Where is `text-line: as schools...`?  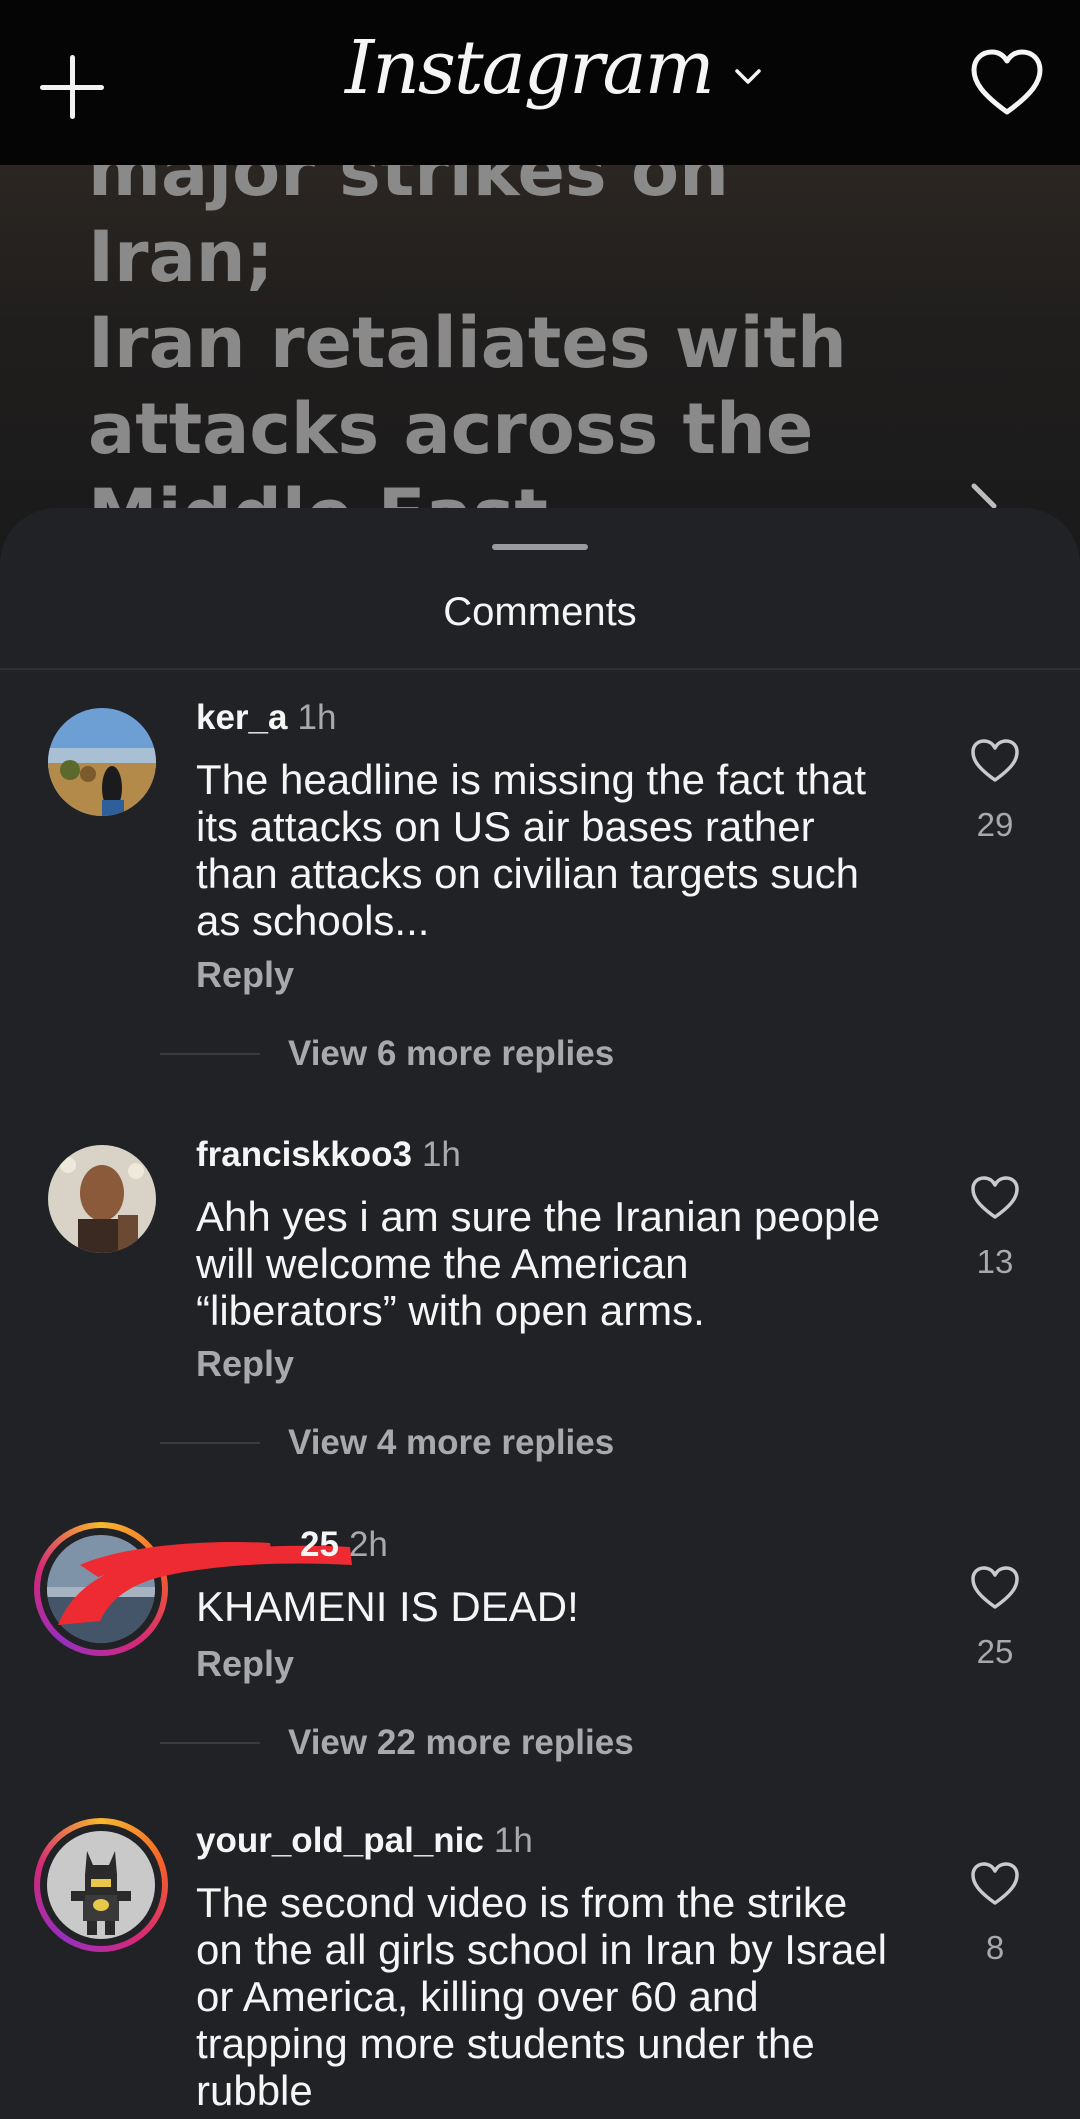 text-line: as schools... is located at coordinates (313, 920).